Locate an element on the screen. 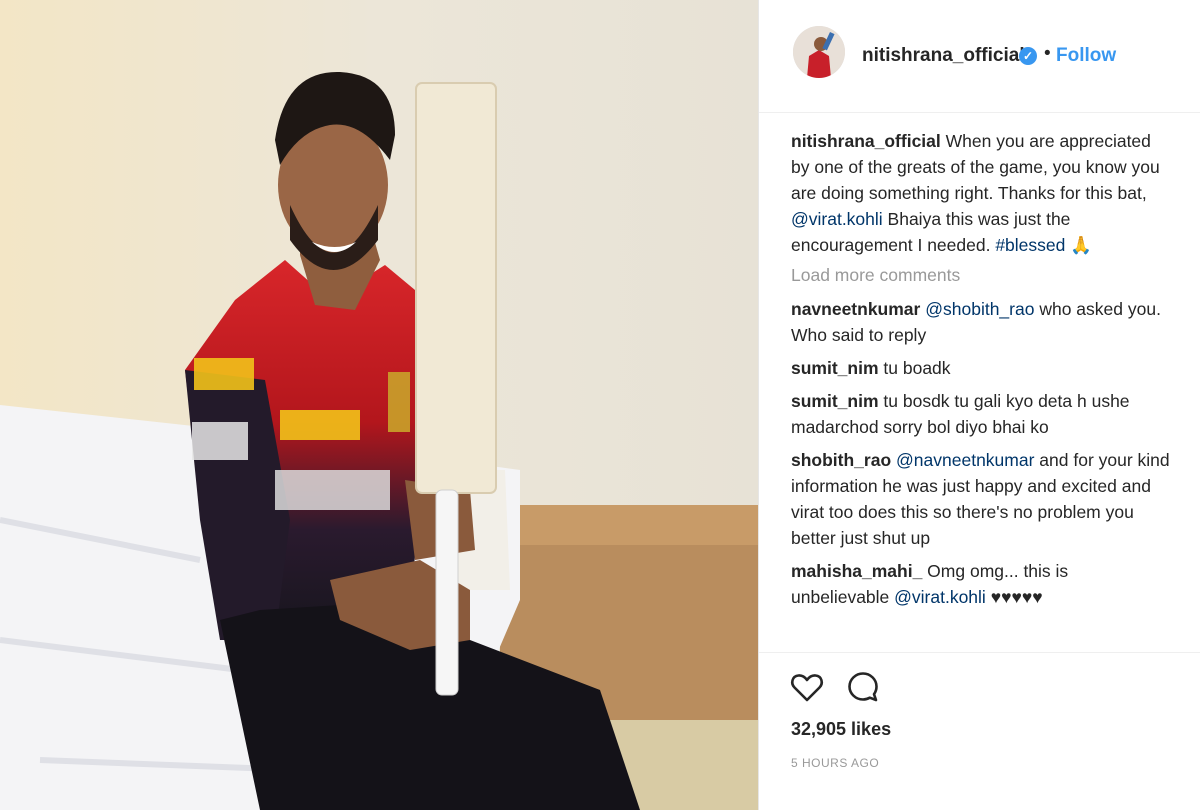 This screenshot has width=1200, height=811. load-more-comments-link: Load more comments is located at coordinates (981, 275).